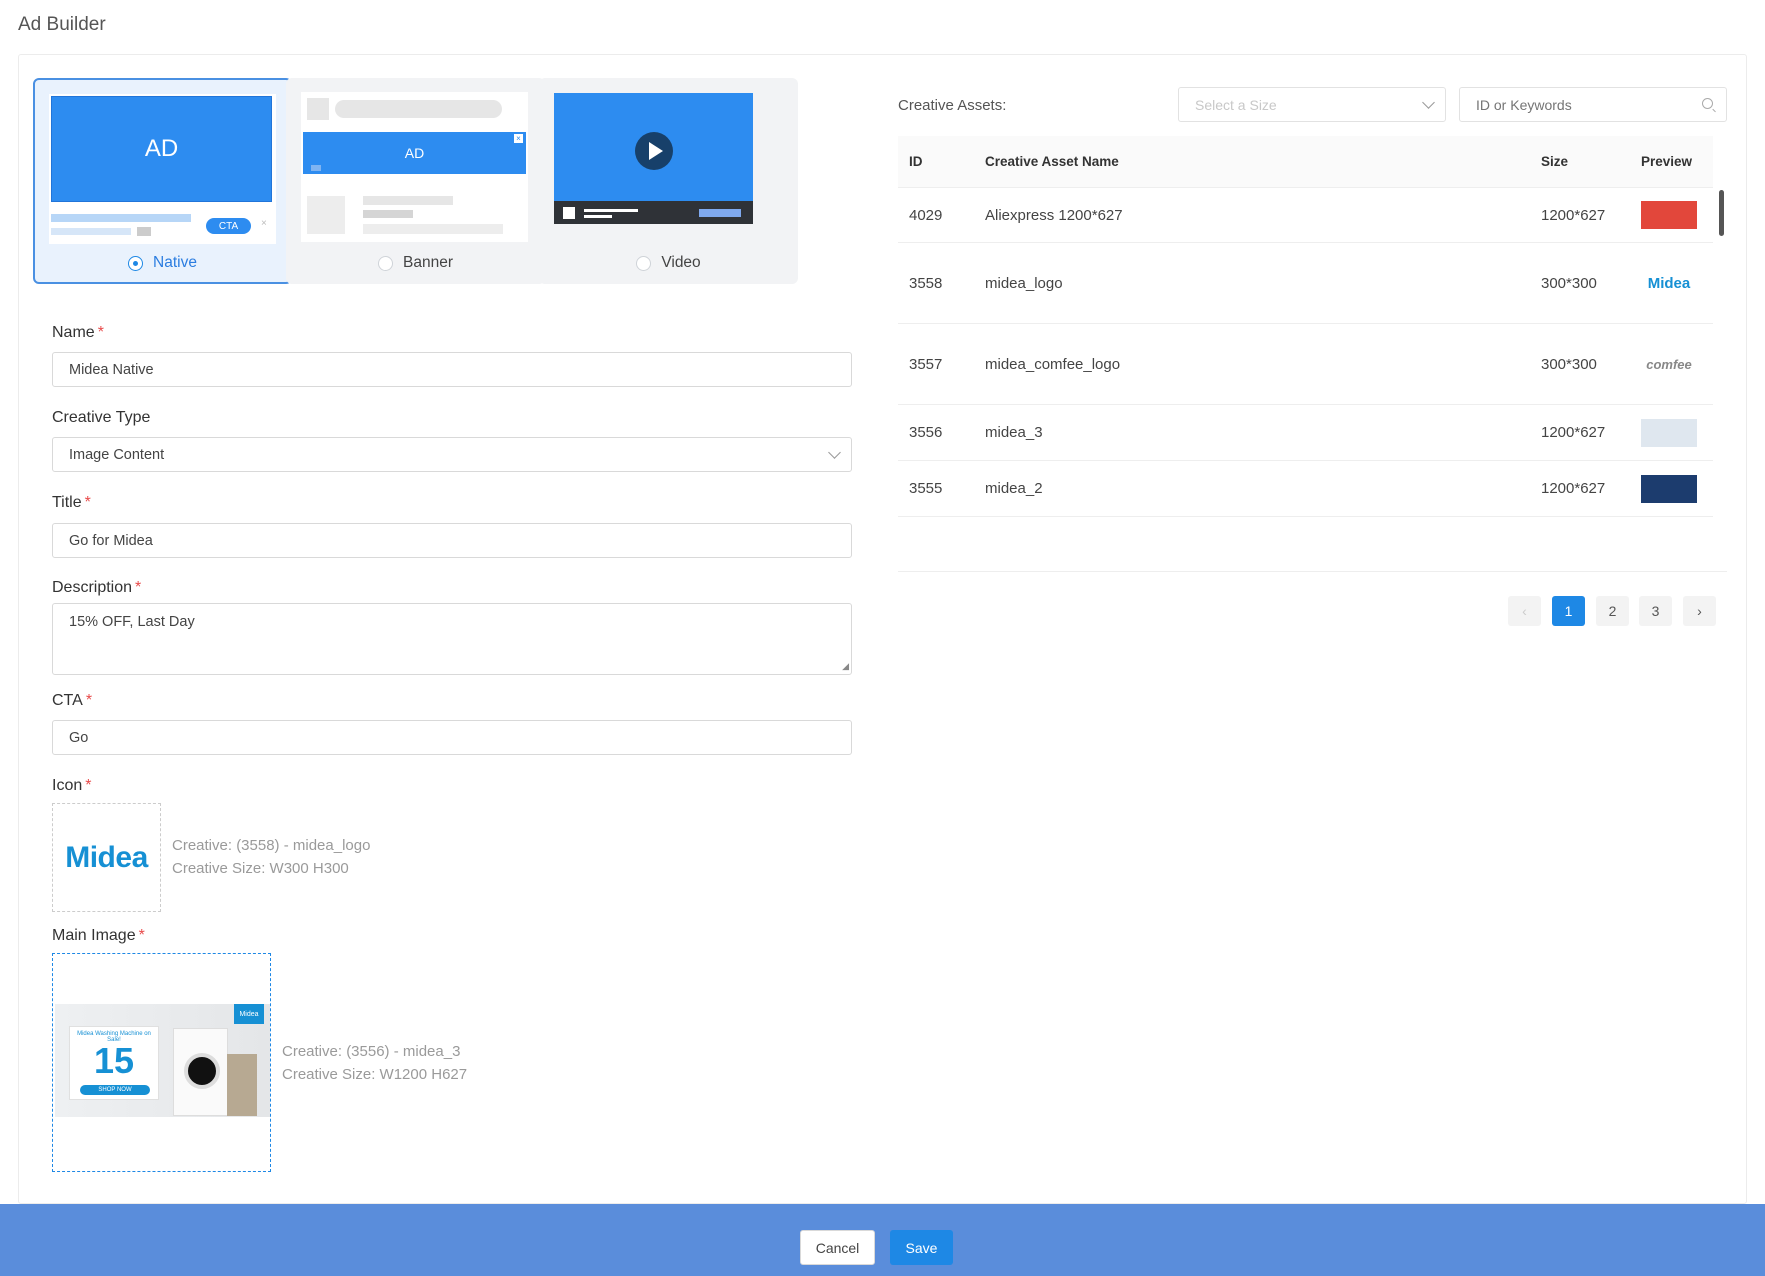 Image resolution: width=1765 pixels, height=1276 pixels. I want to click on promo-logo: Midea, so click(249, 1014).